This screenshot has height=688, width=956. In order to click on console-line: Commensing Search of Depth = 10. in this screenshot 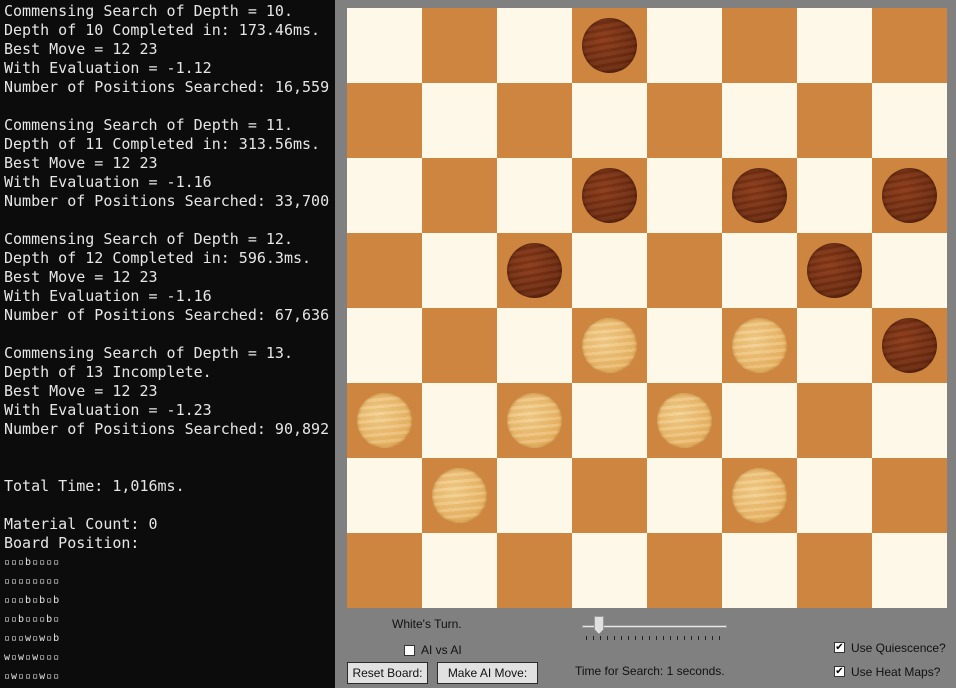, I will do `click(148, 11)`.